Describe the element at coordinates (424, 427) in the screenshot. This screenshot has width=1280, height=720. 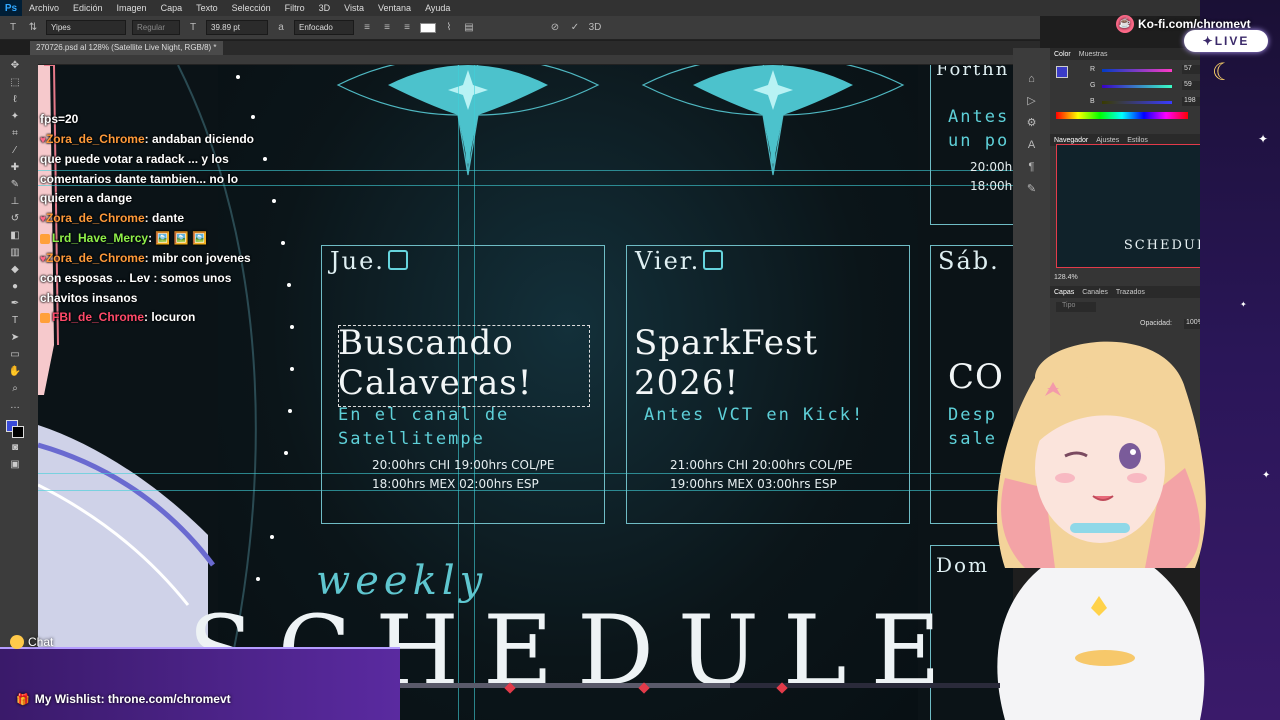
I see `event-subtitle-thursday: En el canal de Satellitempe` at that location.